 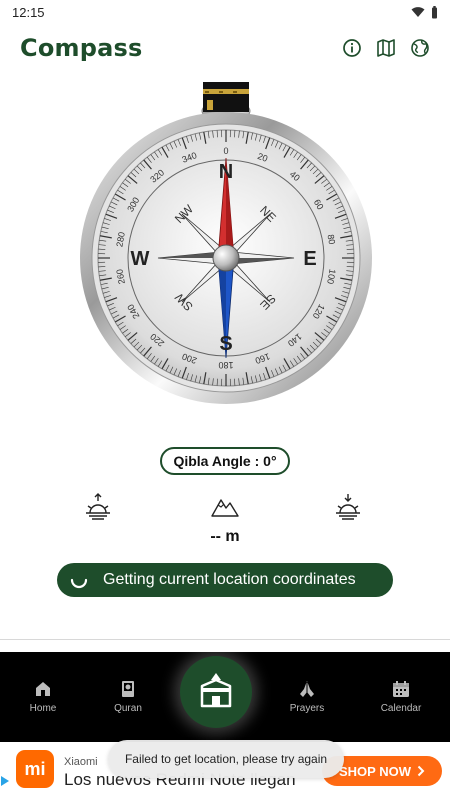 What do you see at coordinates (225, 151) in the screenshot?
I see `degree-label: 0` at bounding box center [225, 151].